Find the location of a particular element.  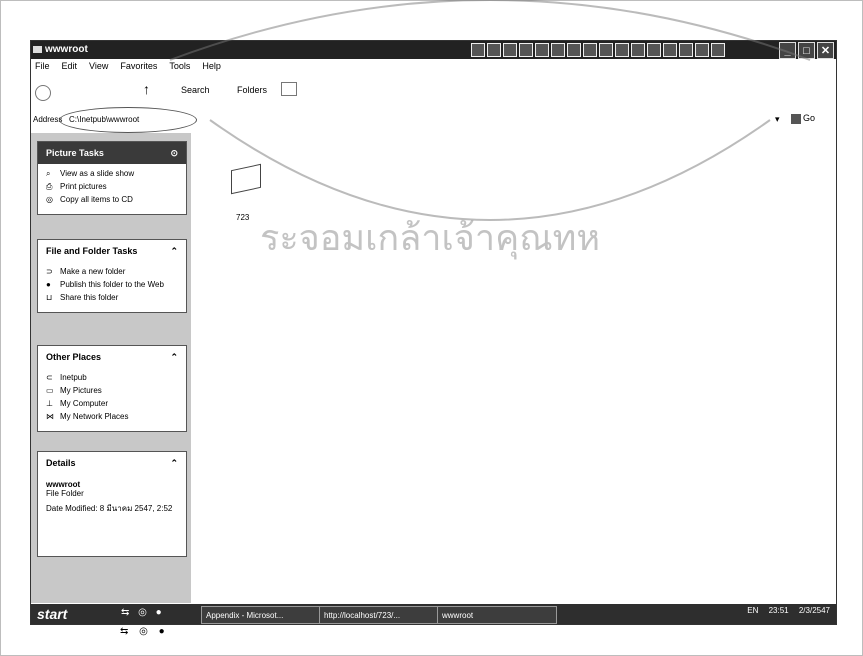

taskbar-button-wwwroot: wwwroot is located at coordinates (497, 615).